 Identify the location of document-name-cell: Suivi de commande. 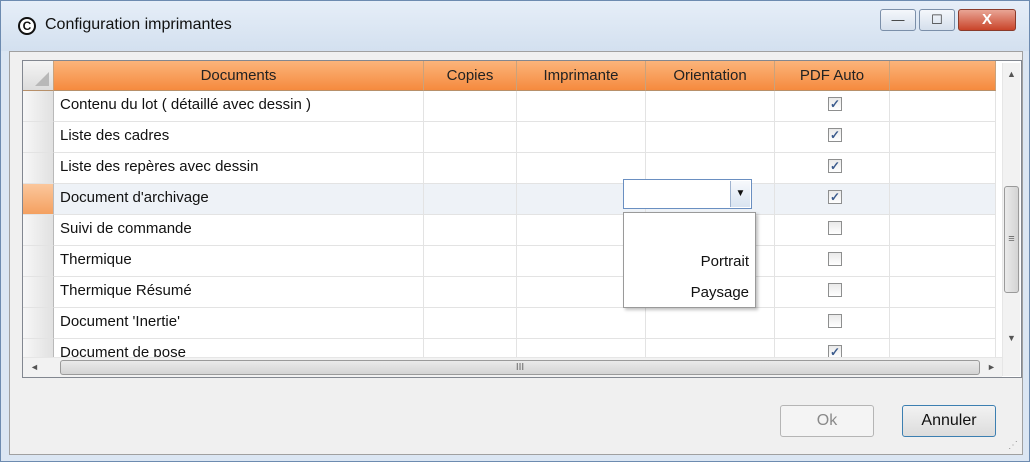
(239, 230).